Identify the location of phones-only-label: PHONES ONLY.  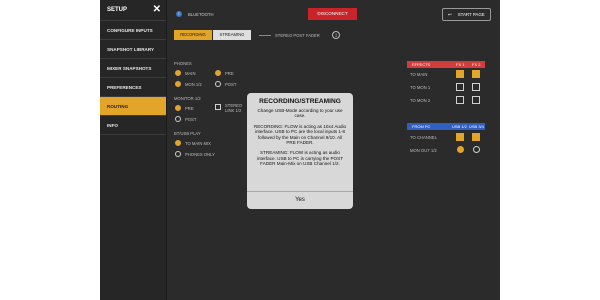
(200, 154).